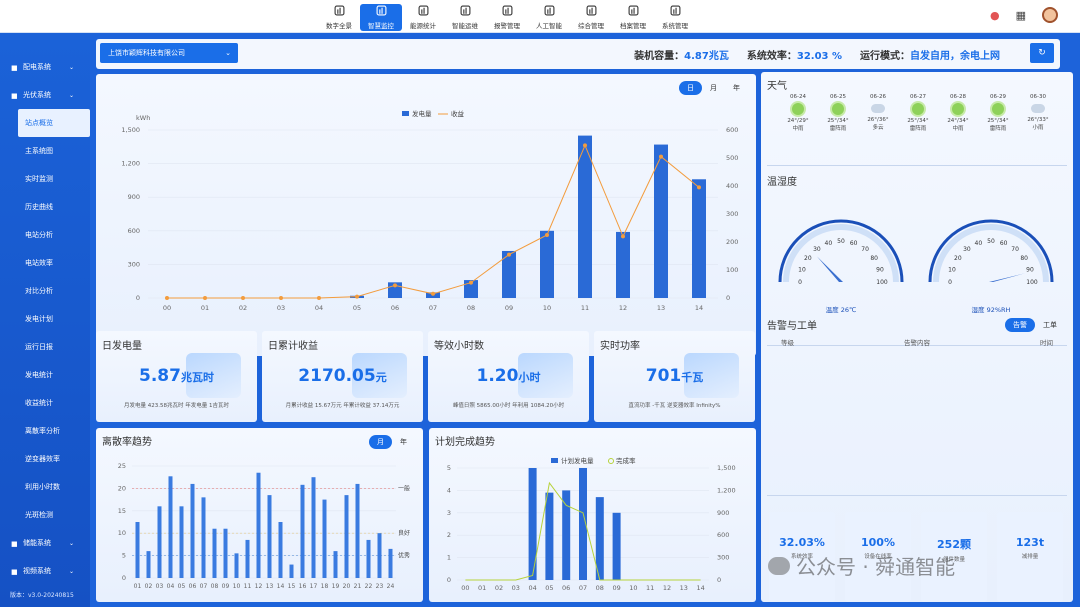 The height and width of the screenshot is (607, 1080). What do you see at coordinates (169, 53) in the screenshot?
I see `company-select: 上饶市颖辉科技有限公司 ⌄` at bounding box center [169, 53].